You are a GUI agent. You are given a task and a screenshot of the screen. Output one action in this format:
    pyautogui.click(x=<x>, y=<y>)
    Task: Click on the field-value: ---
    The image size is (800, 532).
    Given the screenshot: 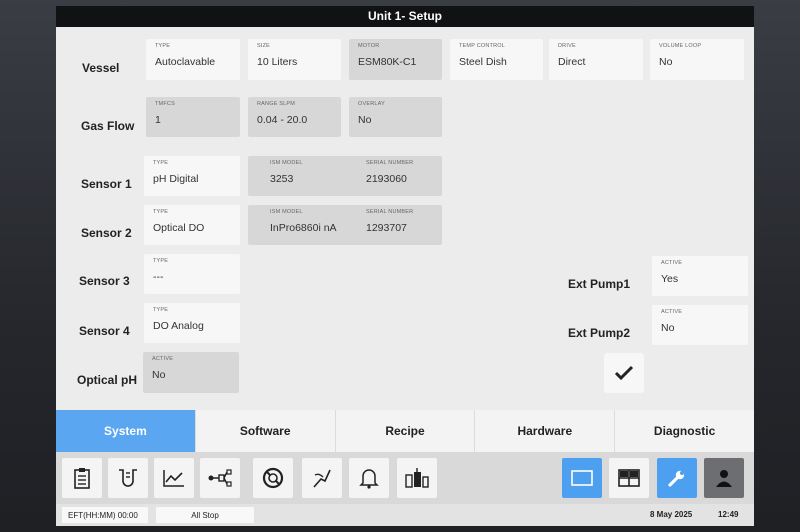 What is the action you would take?
    pyautogui.click(x=158, y=277)
    